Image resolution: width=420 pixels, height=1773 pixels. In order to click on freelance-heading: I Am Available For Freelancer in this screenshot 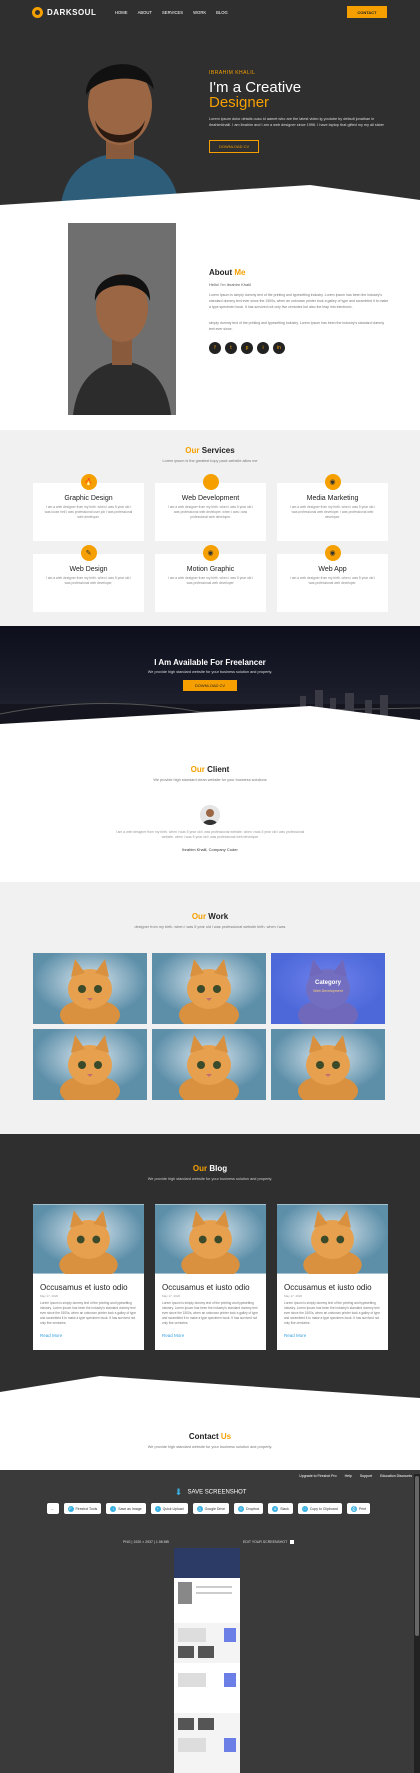, I will do `click(210, 662)`.